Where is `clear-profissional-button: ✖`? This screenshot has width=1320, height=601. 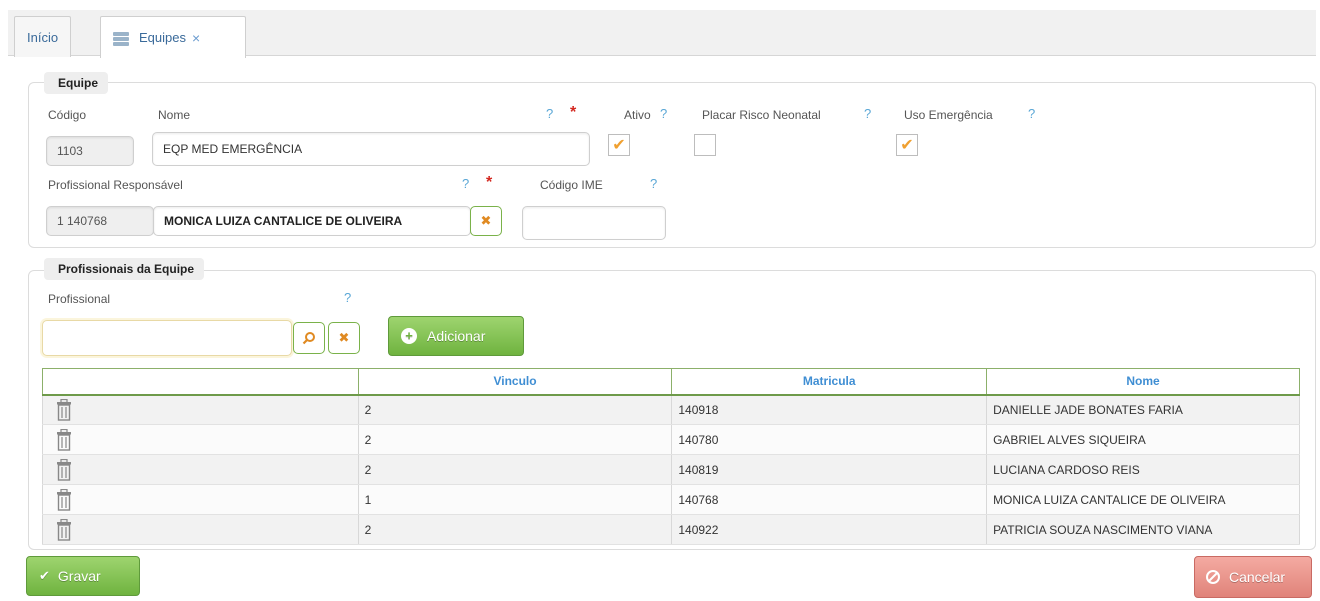
clear-profissional-button: ✖ is located at coordinates (344, 338).